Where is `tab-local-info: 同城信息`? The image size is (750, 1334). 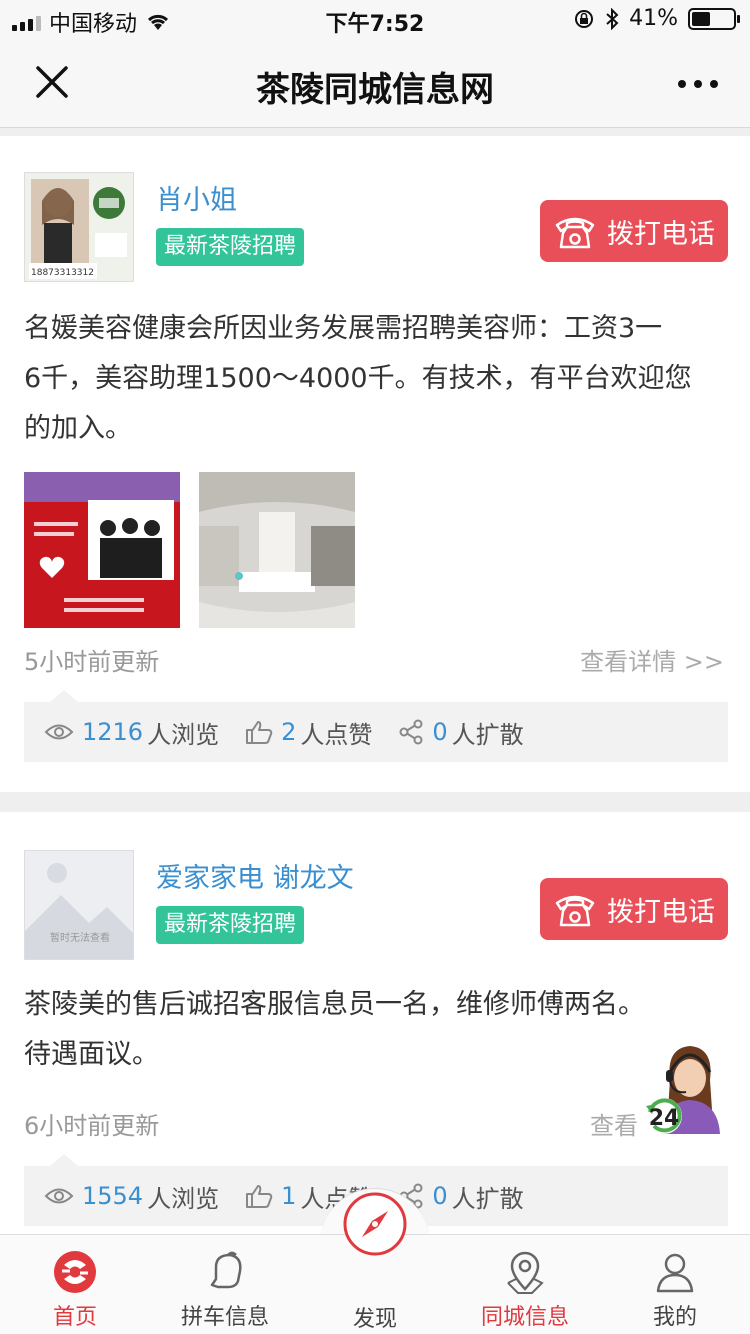
tab-local-info: 同城信息 is located at coordinates (525, 1284).